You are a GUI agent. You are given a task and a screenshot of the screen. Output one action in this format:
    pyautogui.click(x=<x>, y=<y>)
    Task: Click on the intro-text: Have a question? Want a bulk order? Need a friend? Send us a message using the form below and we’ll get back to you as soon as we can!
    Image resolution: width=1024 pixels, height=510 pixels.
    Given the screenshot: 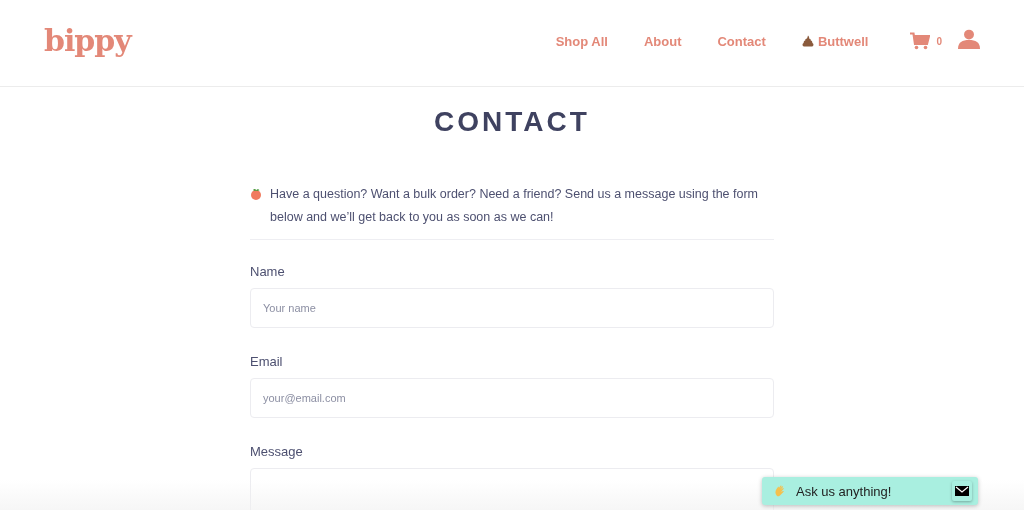 What is the action you would take?
    pyautogui.click(x=515, y=206)
    